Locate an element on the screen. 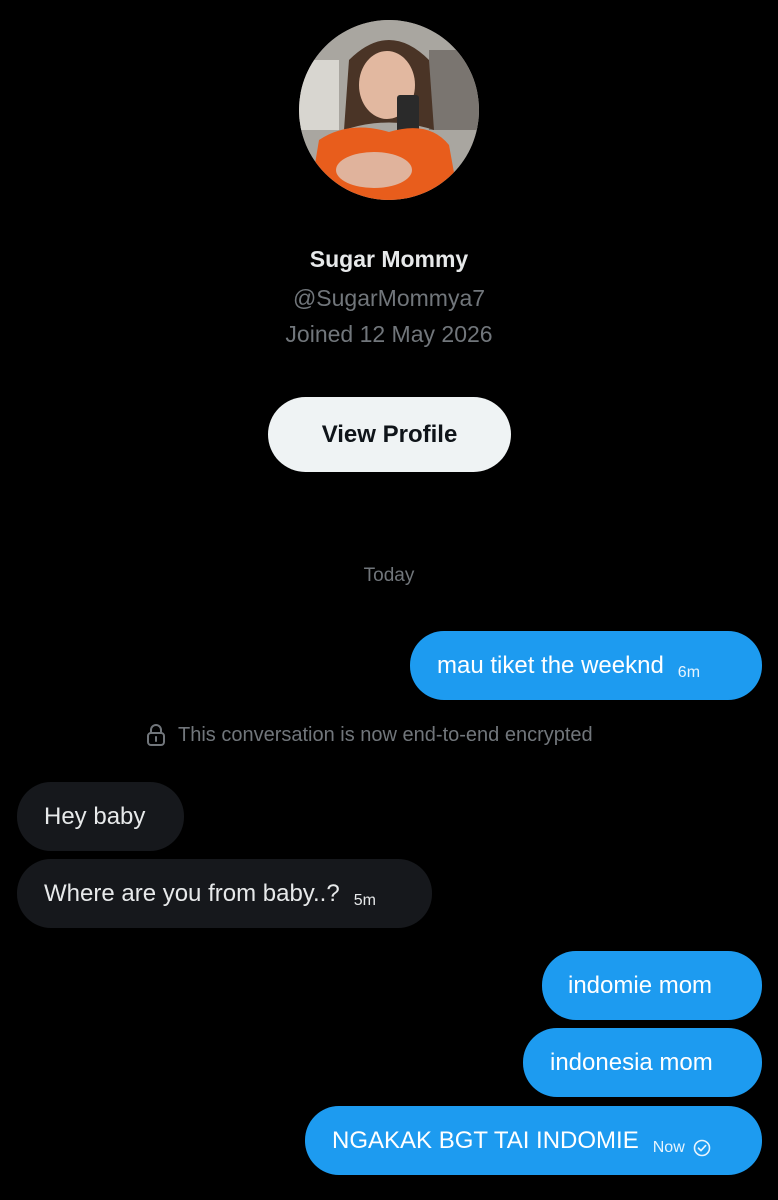 The width and height of the screenshot is (778, 1200). view-profile-button: View Profile is located at coordinates (389, 434).